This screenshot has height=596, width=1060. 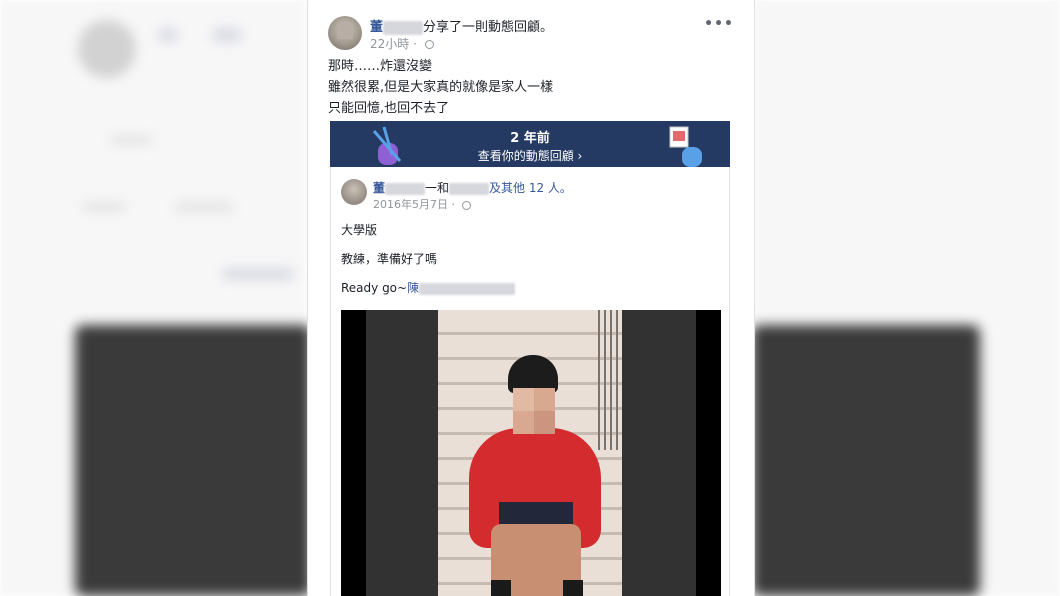 What do you see at coordinates (719, 24) in the screenshot?
I see `more-icon: •••` at bounding box center [719, 24].